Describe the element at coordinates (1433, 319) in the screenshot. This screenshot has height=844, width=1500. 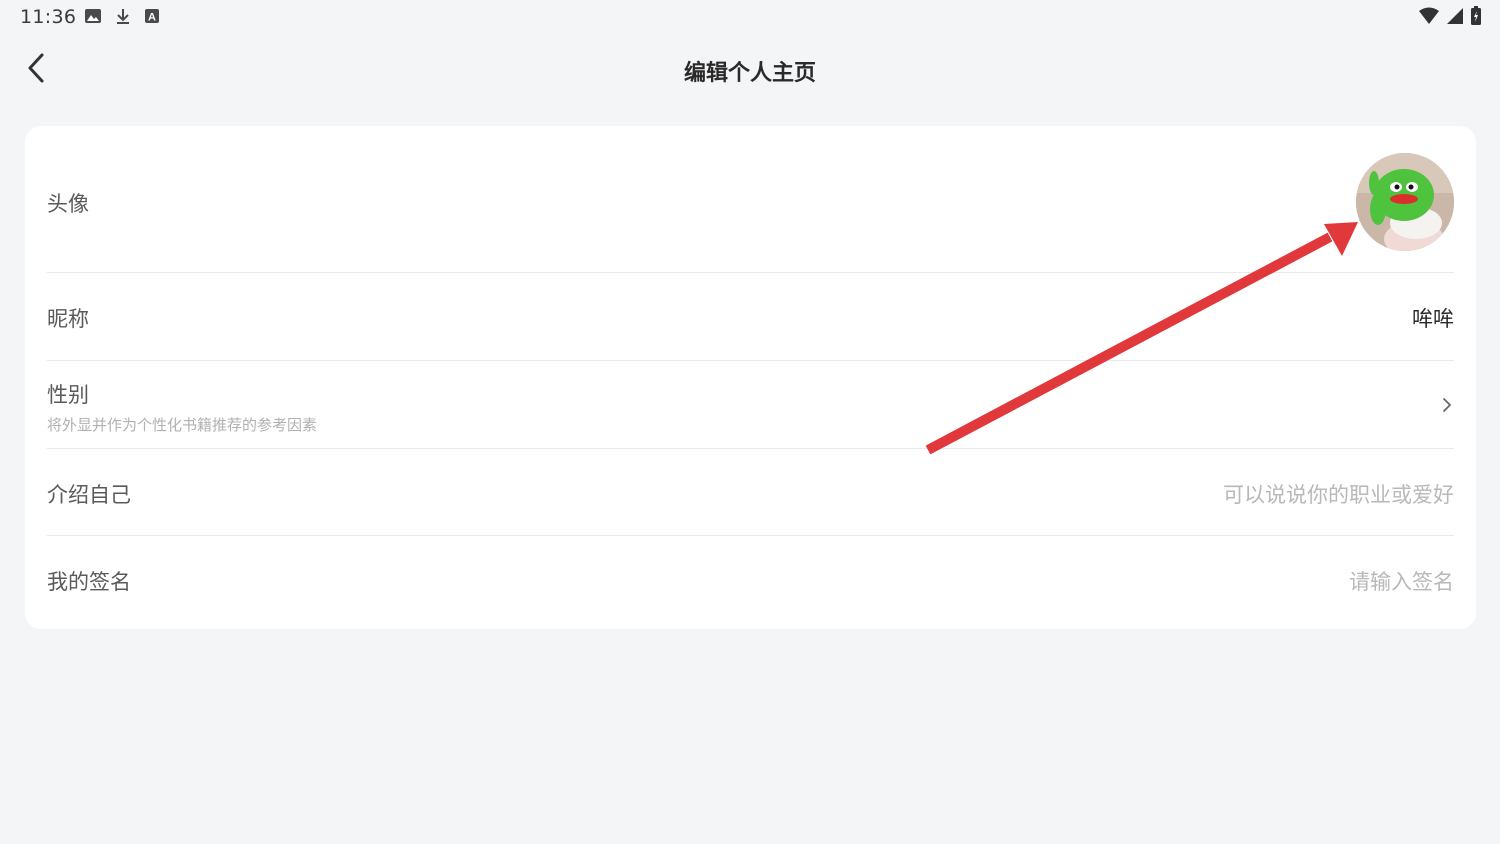
I see `nickname-value: 哞哞` at that location.